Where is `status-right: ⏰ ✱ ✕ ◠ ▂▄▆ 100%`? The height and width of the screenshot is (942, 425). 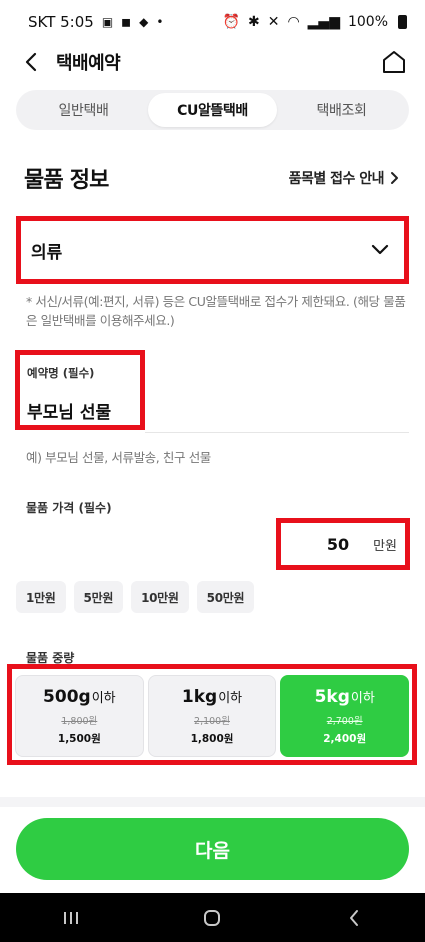
status-right: ⏰ ✱ ✕ ◠ ▂▄▆ 100% is located at coordinates (315, 22).